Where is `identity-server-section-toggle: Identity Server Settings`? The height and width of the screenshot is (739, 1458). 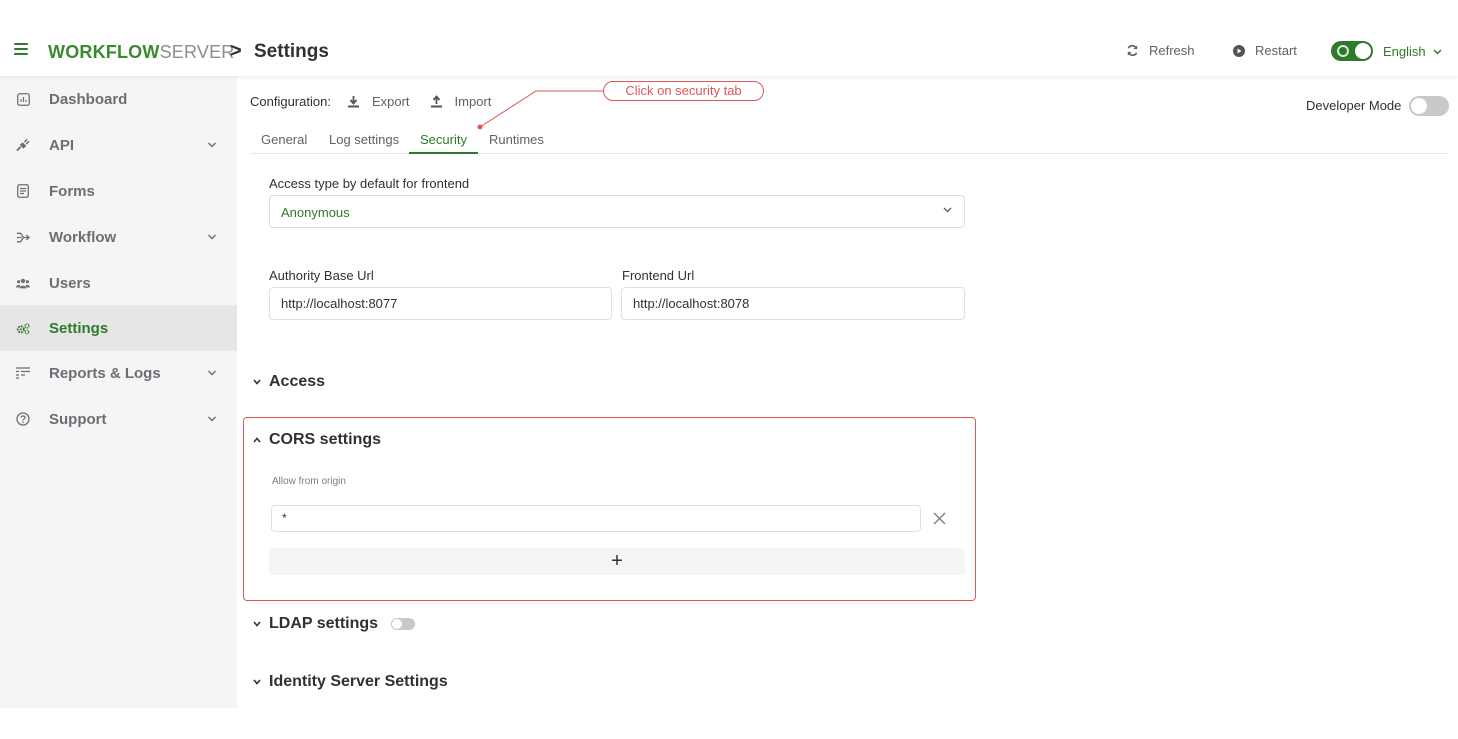 identity-server-section-toggle: Identity Server Settings is located at coordinates (350, 682).